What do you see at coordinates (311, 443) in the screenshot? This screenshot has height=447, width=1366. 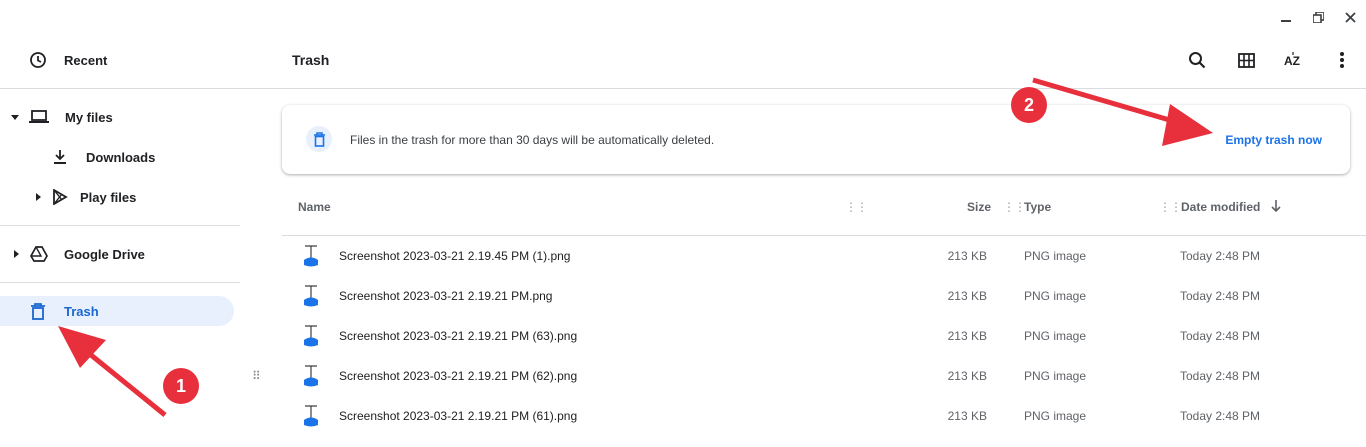 I see `partial-row-icon` at bounding box center [311, 443].